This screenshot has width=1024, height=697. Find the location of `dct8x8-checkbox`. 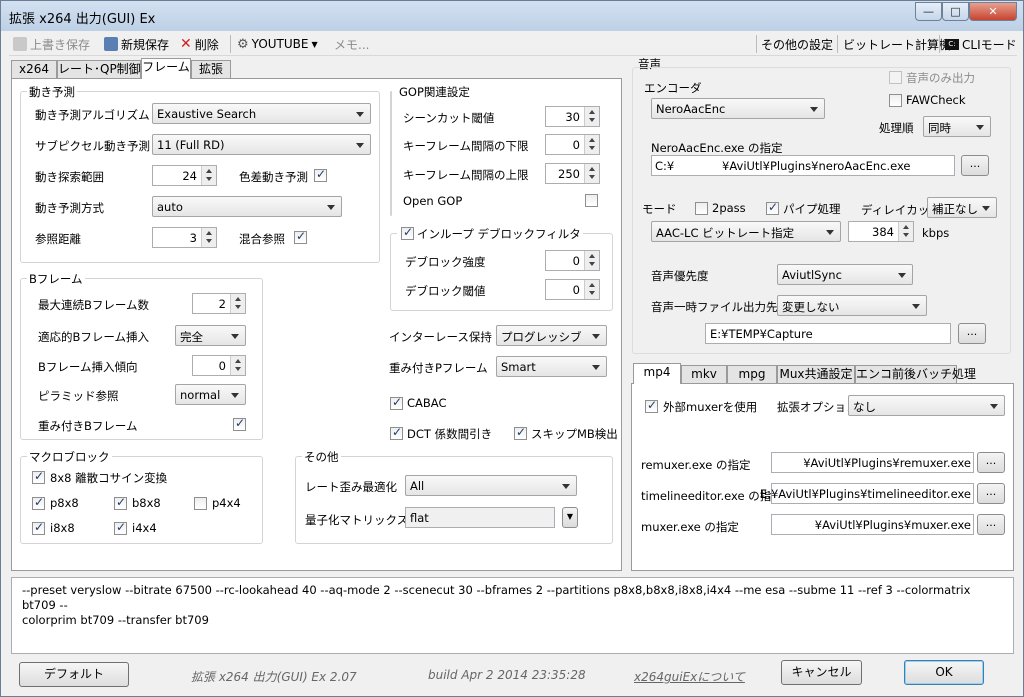

dct8x8-checkbox is located at coordinates (38, 476).